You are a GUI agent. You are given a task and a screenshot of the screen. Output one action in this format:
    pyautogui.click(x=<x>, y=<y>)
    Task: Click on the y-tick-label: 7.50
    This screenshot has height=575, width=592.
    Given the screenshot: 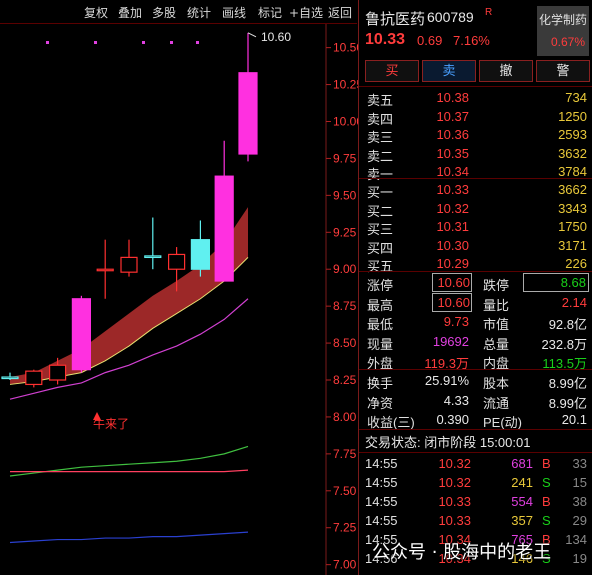 What is the action you would take?
    pyautogui.click(x=345, y=491)
    